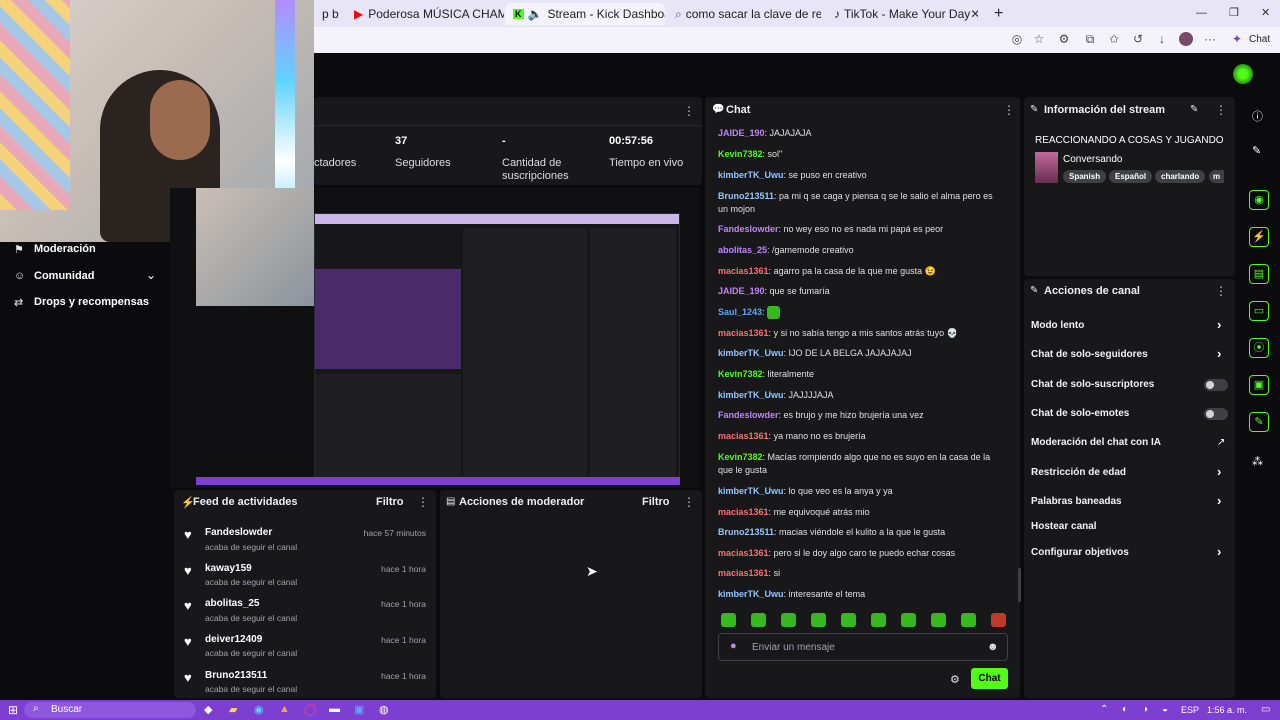 The width and height of the screenshot is (1280, 720). Describe the element at coordinates (65, 249) in the screenshot. I see `sidebar-item-moderation: Moderación` at that location.